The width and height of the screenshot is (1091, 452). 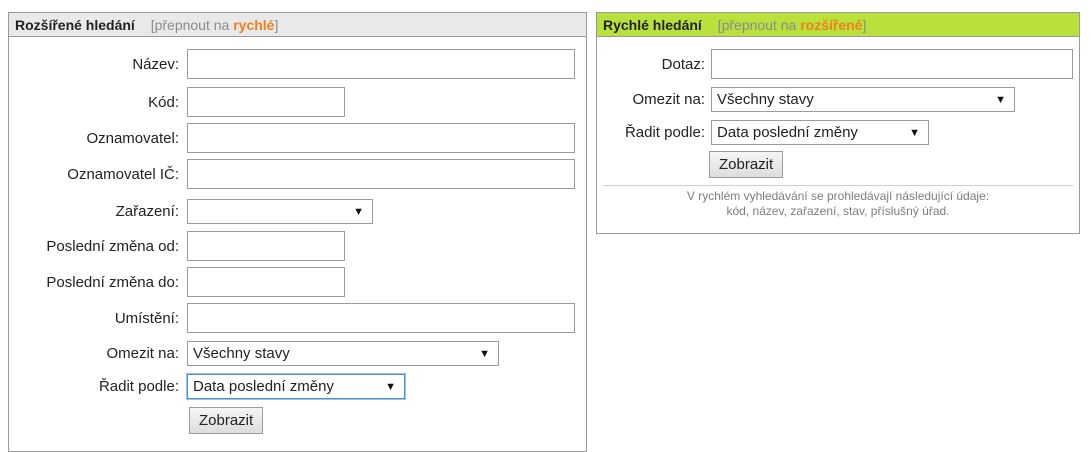 I want to click on nazev-input, so click(x=381, y=64).